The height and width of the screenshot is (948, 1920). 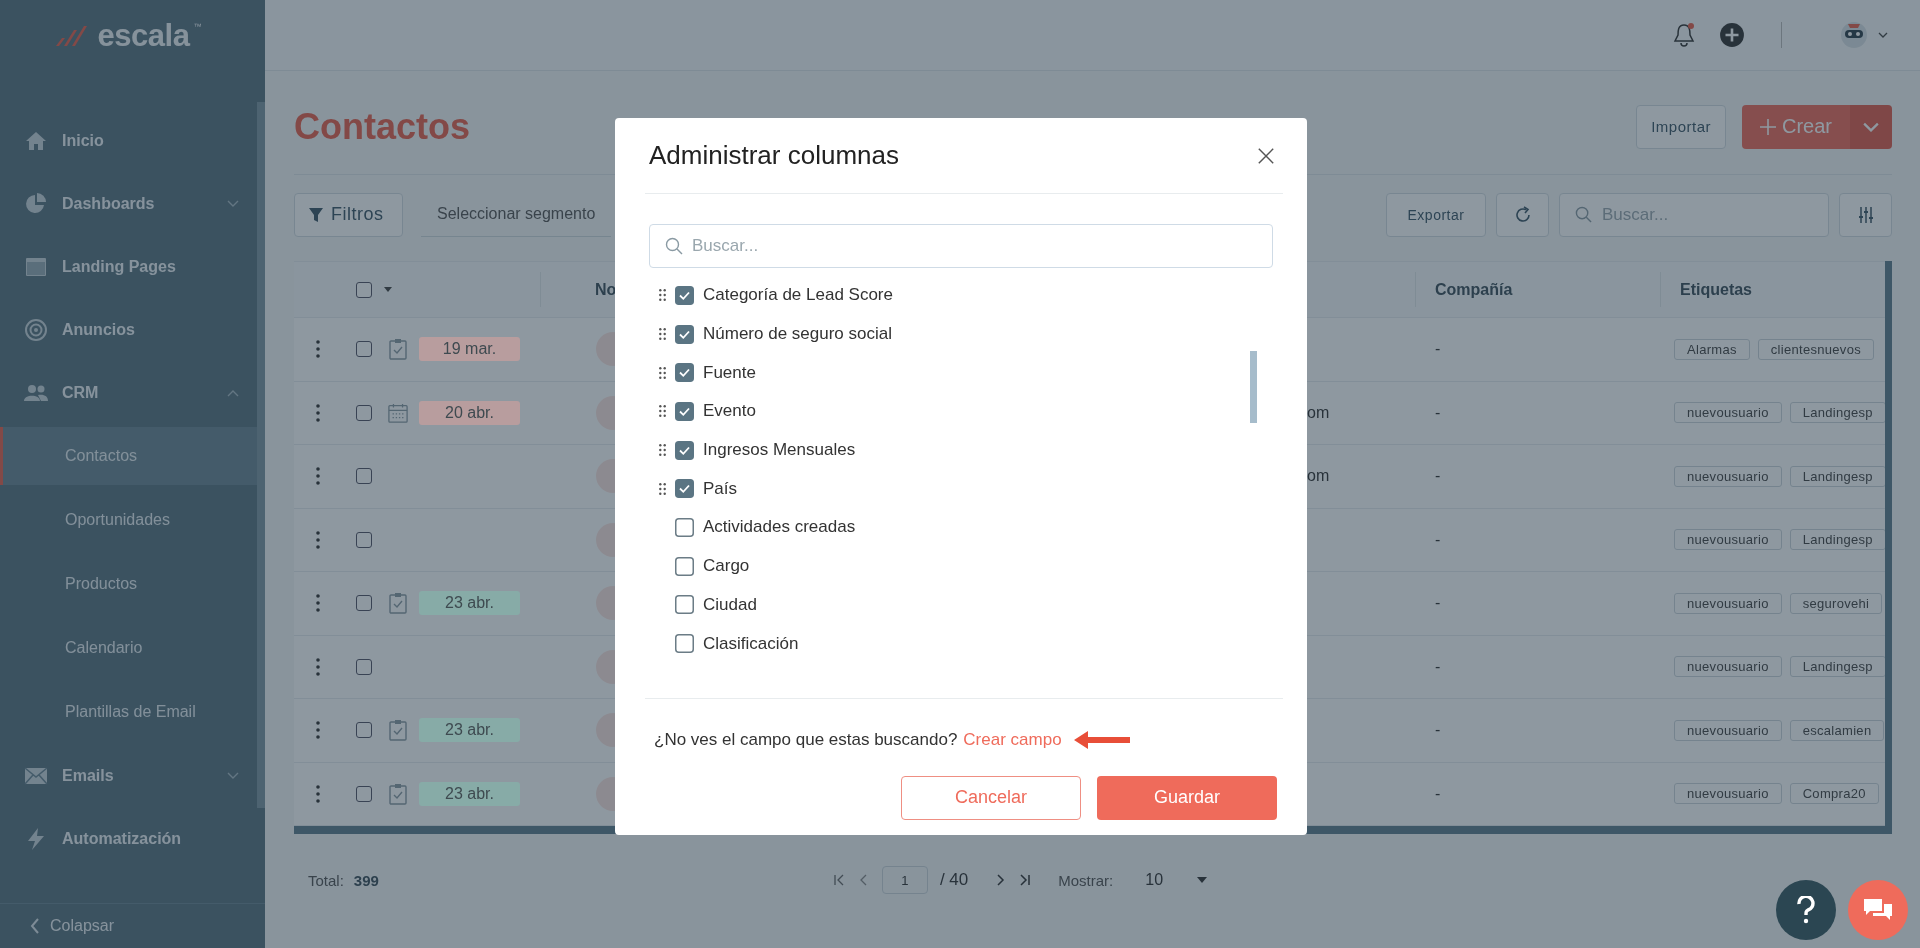 I want to click on nav-item: Automatización, so click(x=132, y=838).